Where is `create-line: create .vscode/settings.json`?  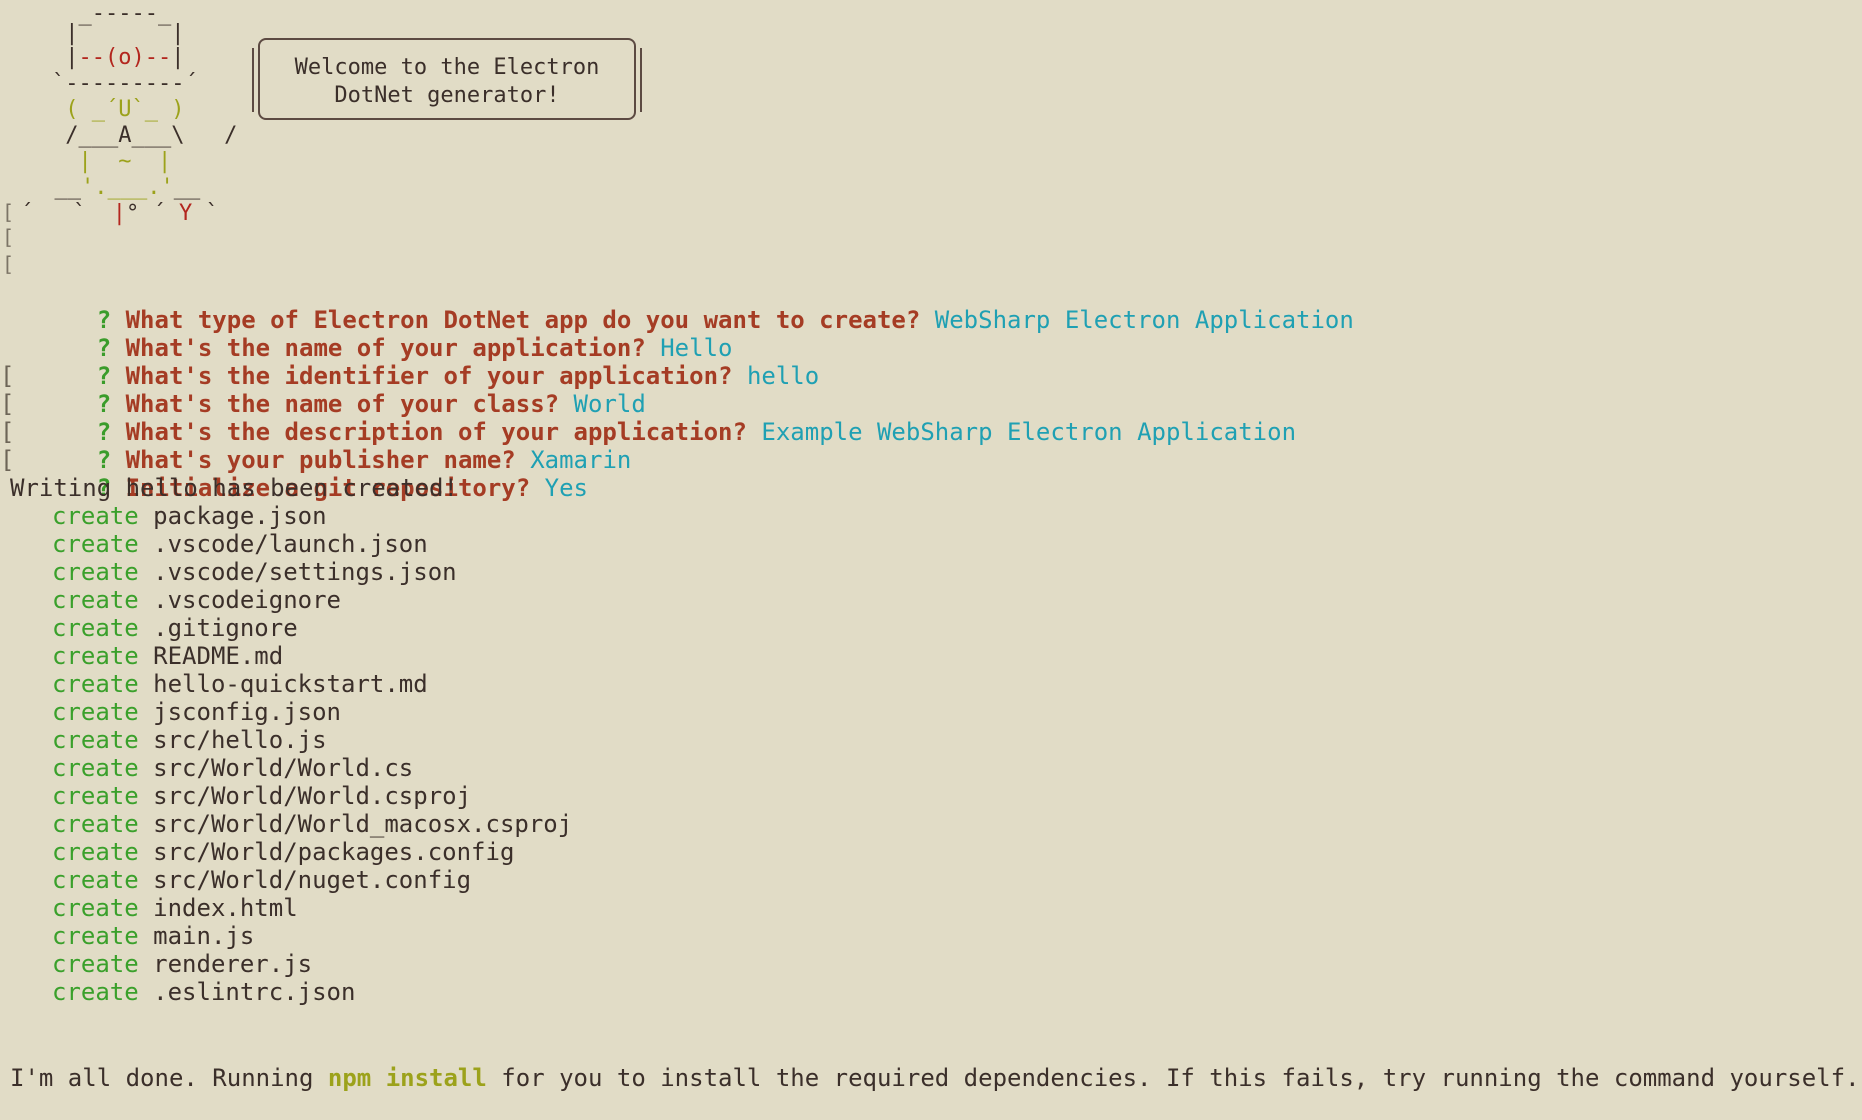 create-line: create .vscode/settings.json is located at coordinates (931, 572).